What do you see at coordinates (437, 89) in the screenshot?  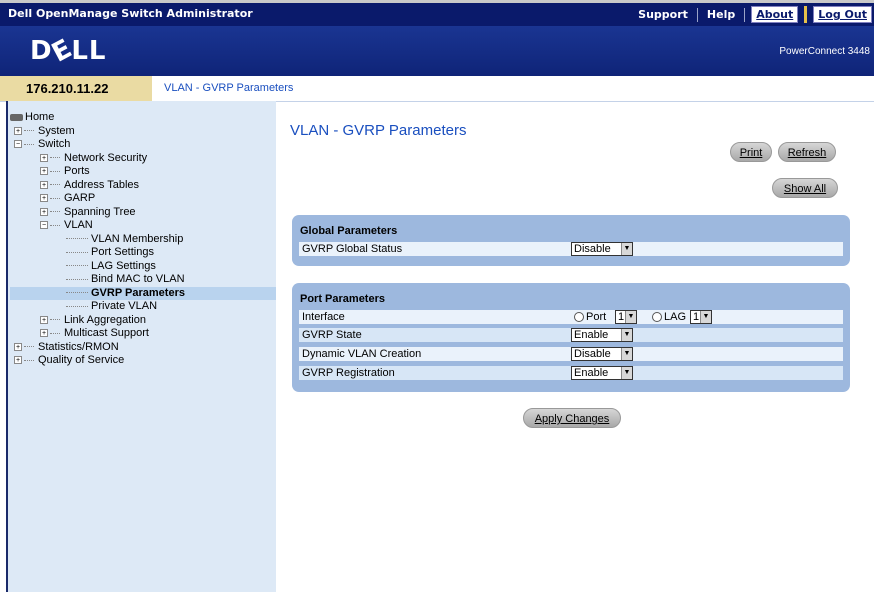 I see `address-bar: 176.210.11.22 VLAN - GVRP Parameters` at bounding box center [437, 89].